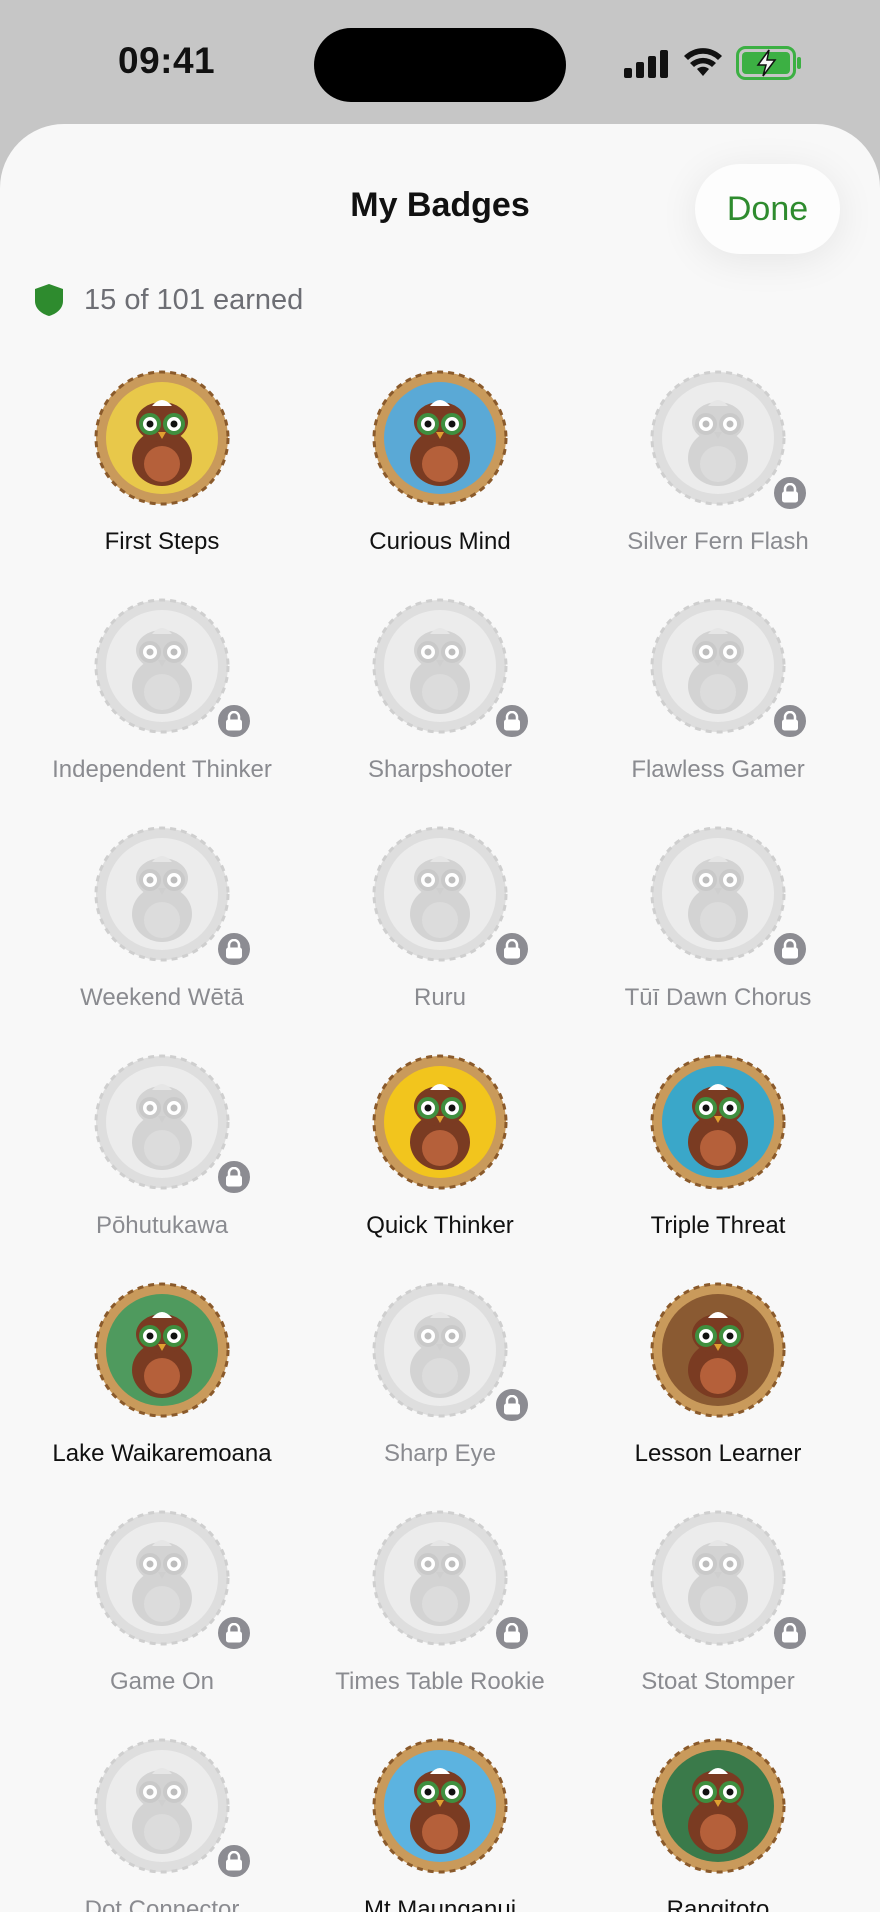 The height and width of the screenshot is (1912, 880). I want to click on owl-lightbulb-icon, so click(440, 1122).